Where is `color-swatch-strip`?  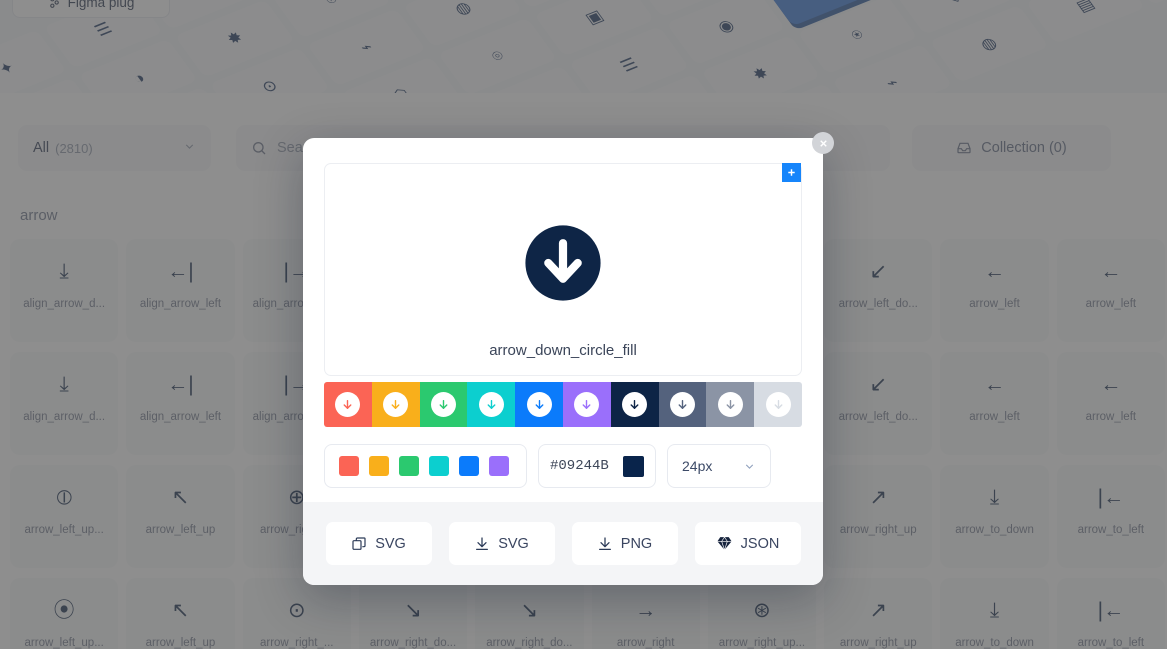
color-swatch-strip is located at coordinates (563, 404).